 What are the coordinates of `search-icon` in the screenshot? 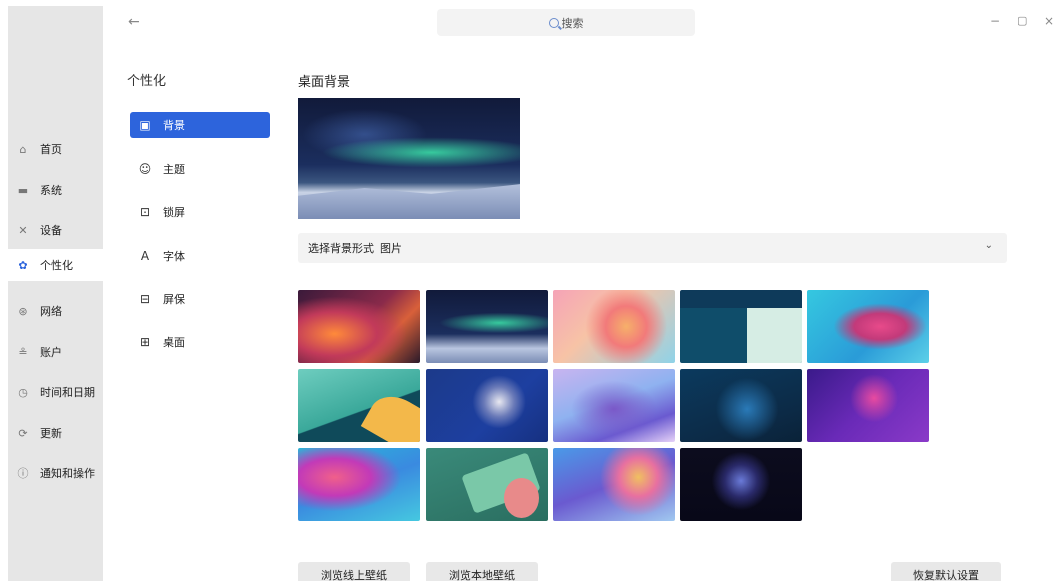 It's located at (553, 22).